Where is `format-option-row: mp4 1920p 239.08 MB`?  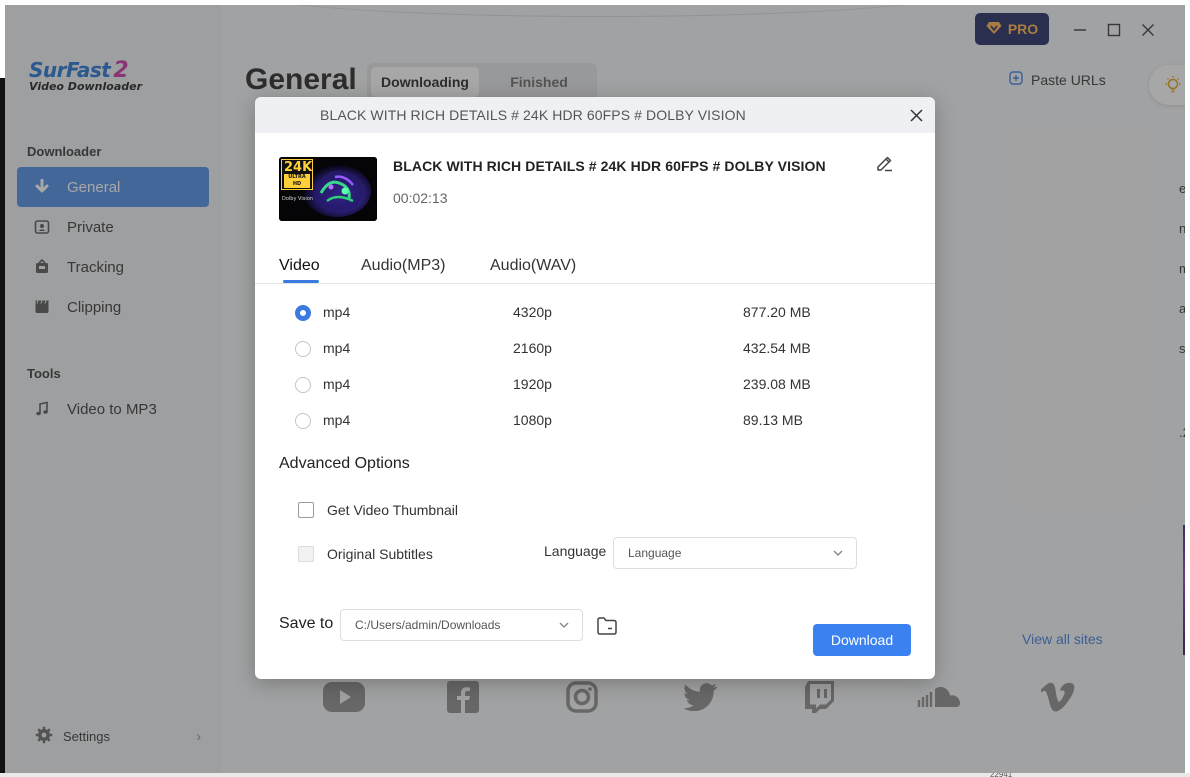
format-option-row: mp4 1920p 239.08 MB is located at coordinates (595, 385).